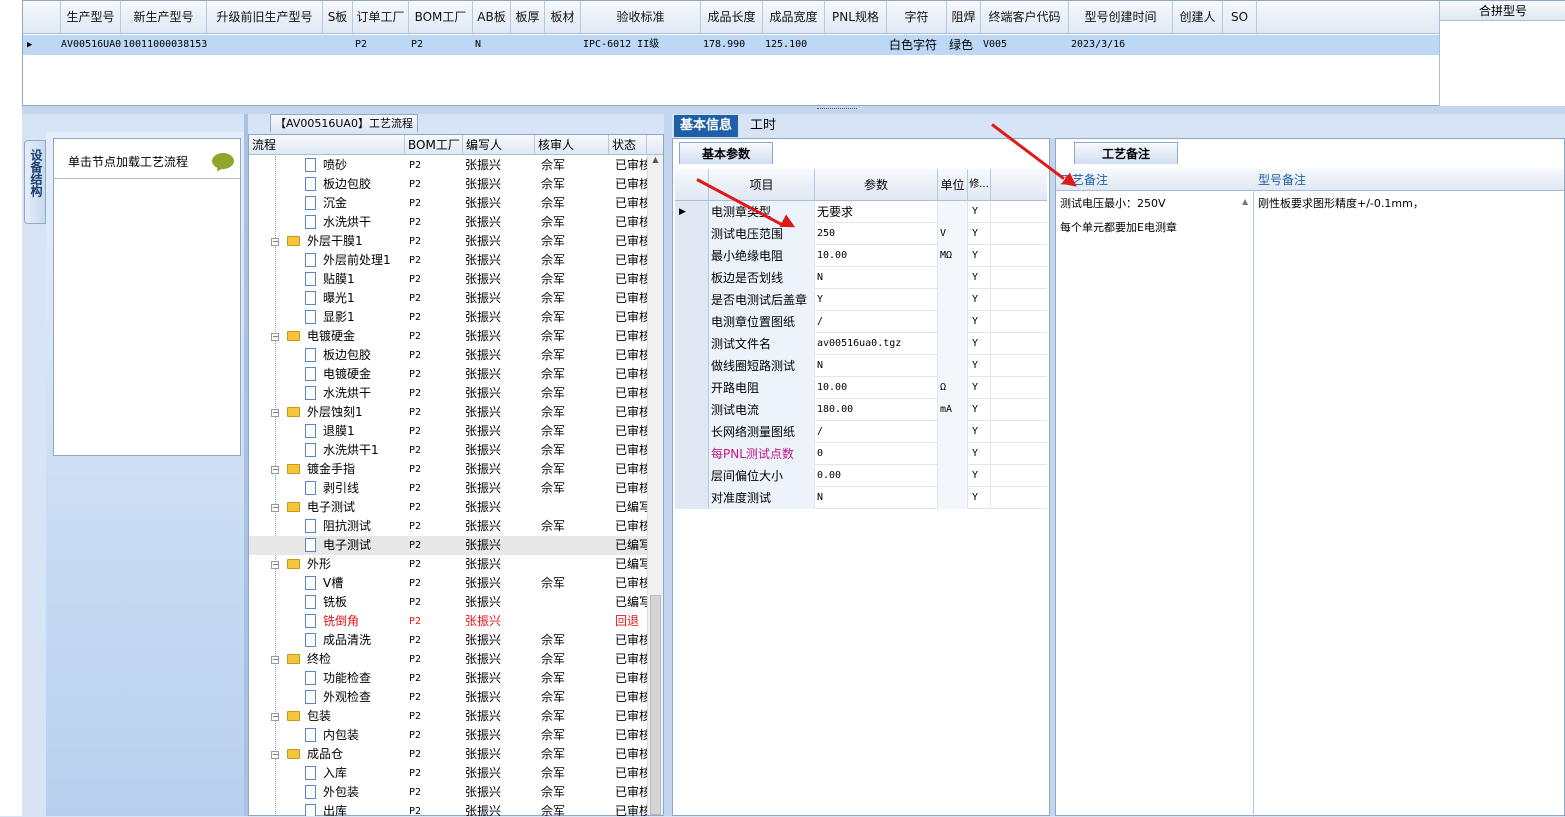  What do you see at coordinates (1502, 64) in the screenshot?
I see `combine-model-list` at bounding box center [1502, 64].